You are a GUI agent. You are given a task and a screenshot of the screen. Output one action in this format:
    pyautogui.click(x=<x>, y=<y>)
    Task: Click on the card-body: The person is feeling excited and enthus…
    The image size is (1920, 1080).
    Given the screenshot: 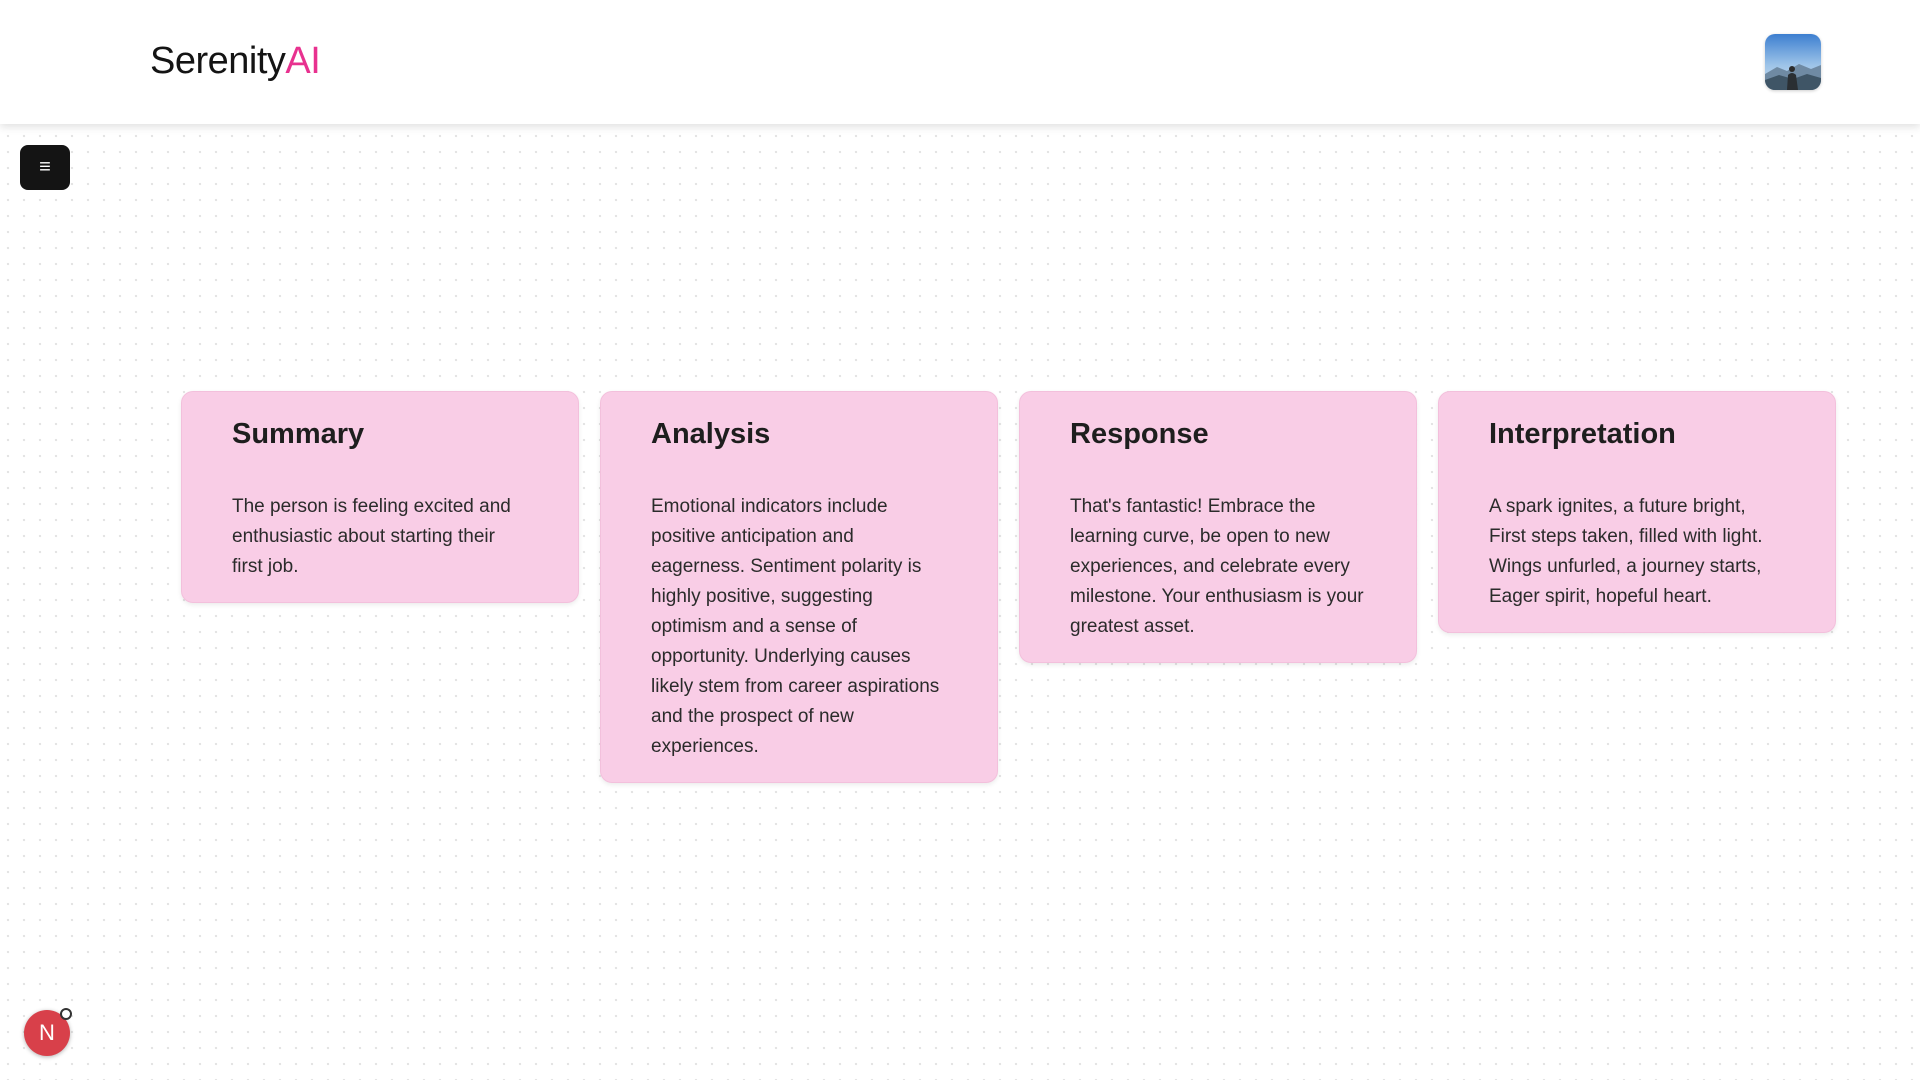 What is the action you would take?
    pyautogui.click(x=371, y=536)
    